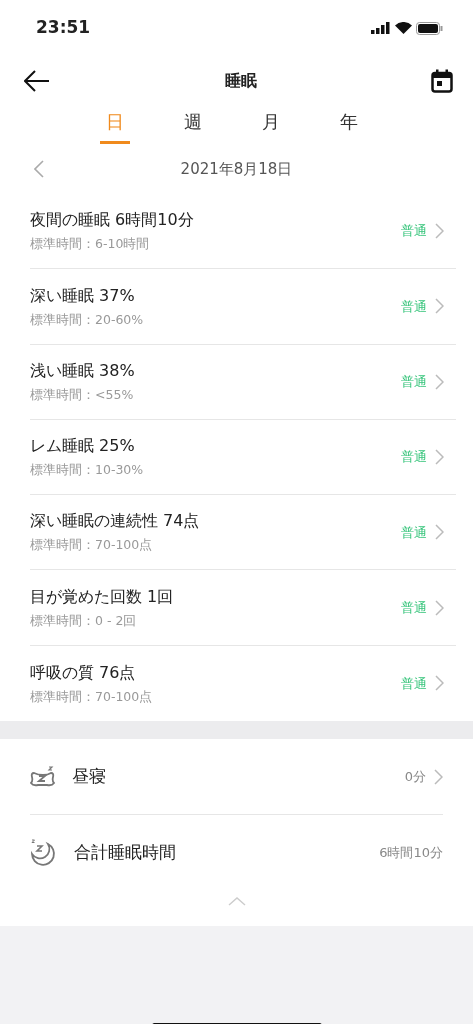 This screenshot has height=1024, width=473. What do you see at coordinates (236, 169) in the screenshot?
I see `date-label: 2021年8月18日` at bounding box center [236, 169].